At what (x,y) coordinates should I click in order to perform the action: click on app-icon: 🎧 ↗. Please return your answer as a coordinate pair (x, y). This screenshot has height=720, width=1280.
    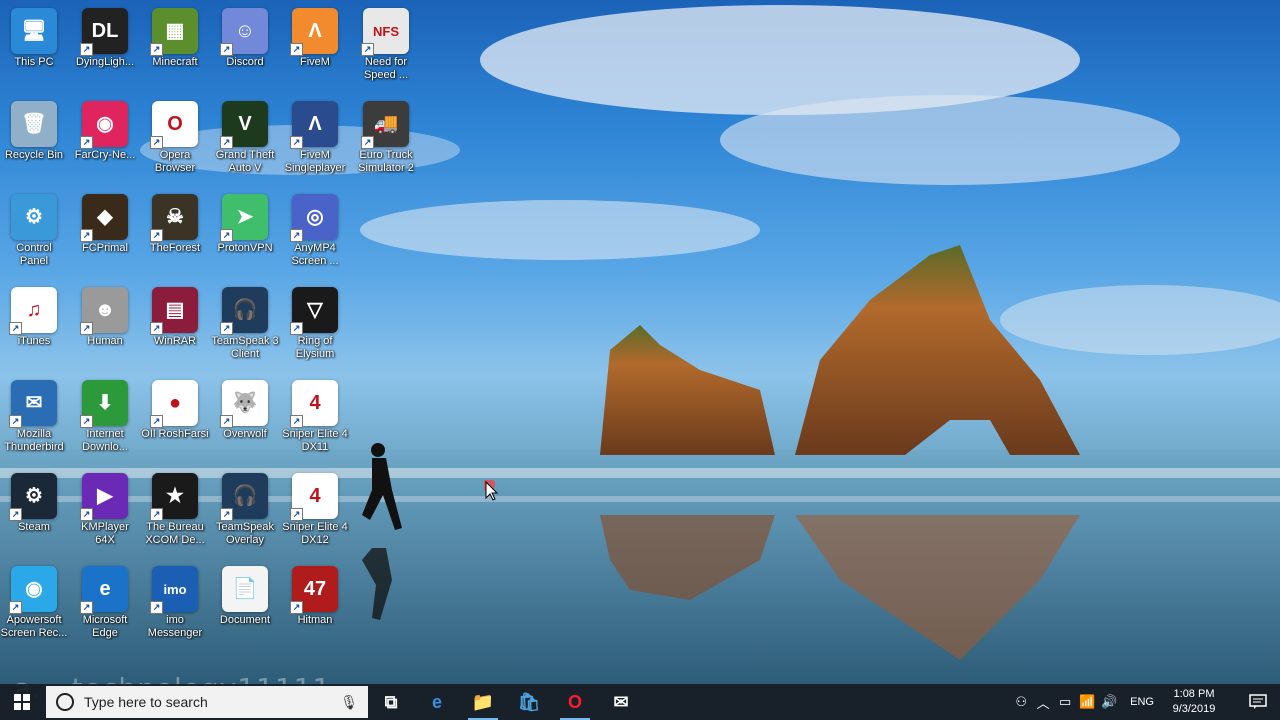
    Looking at the image, I should click on (244, 311).